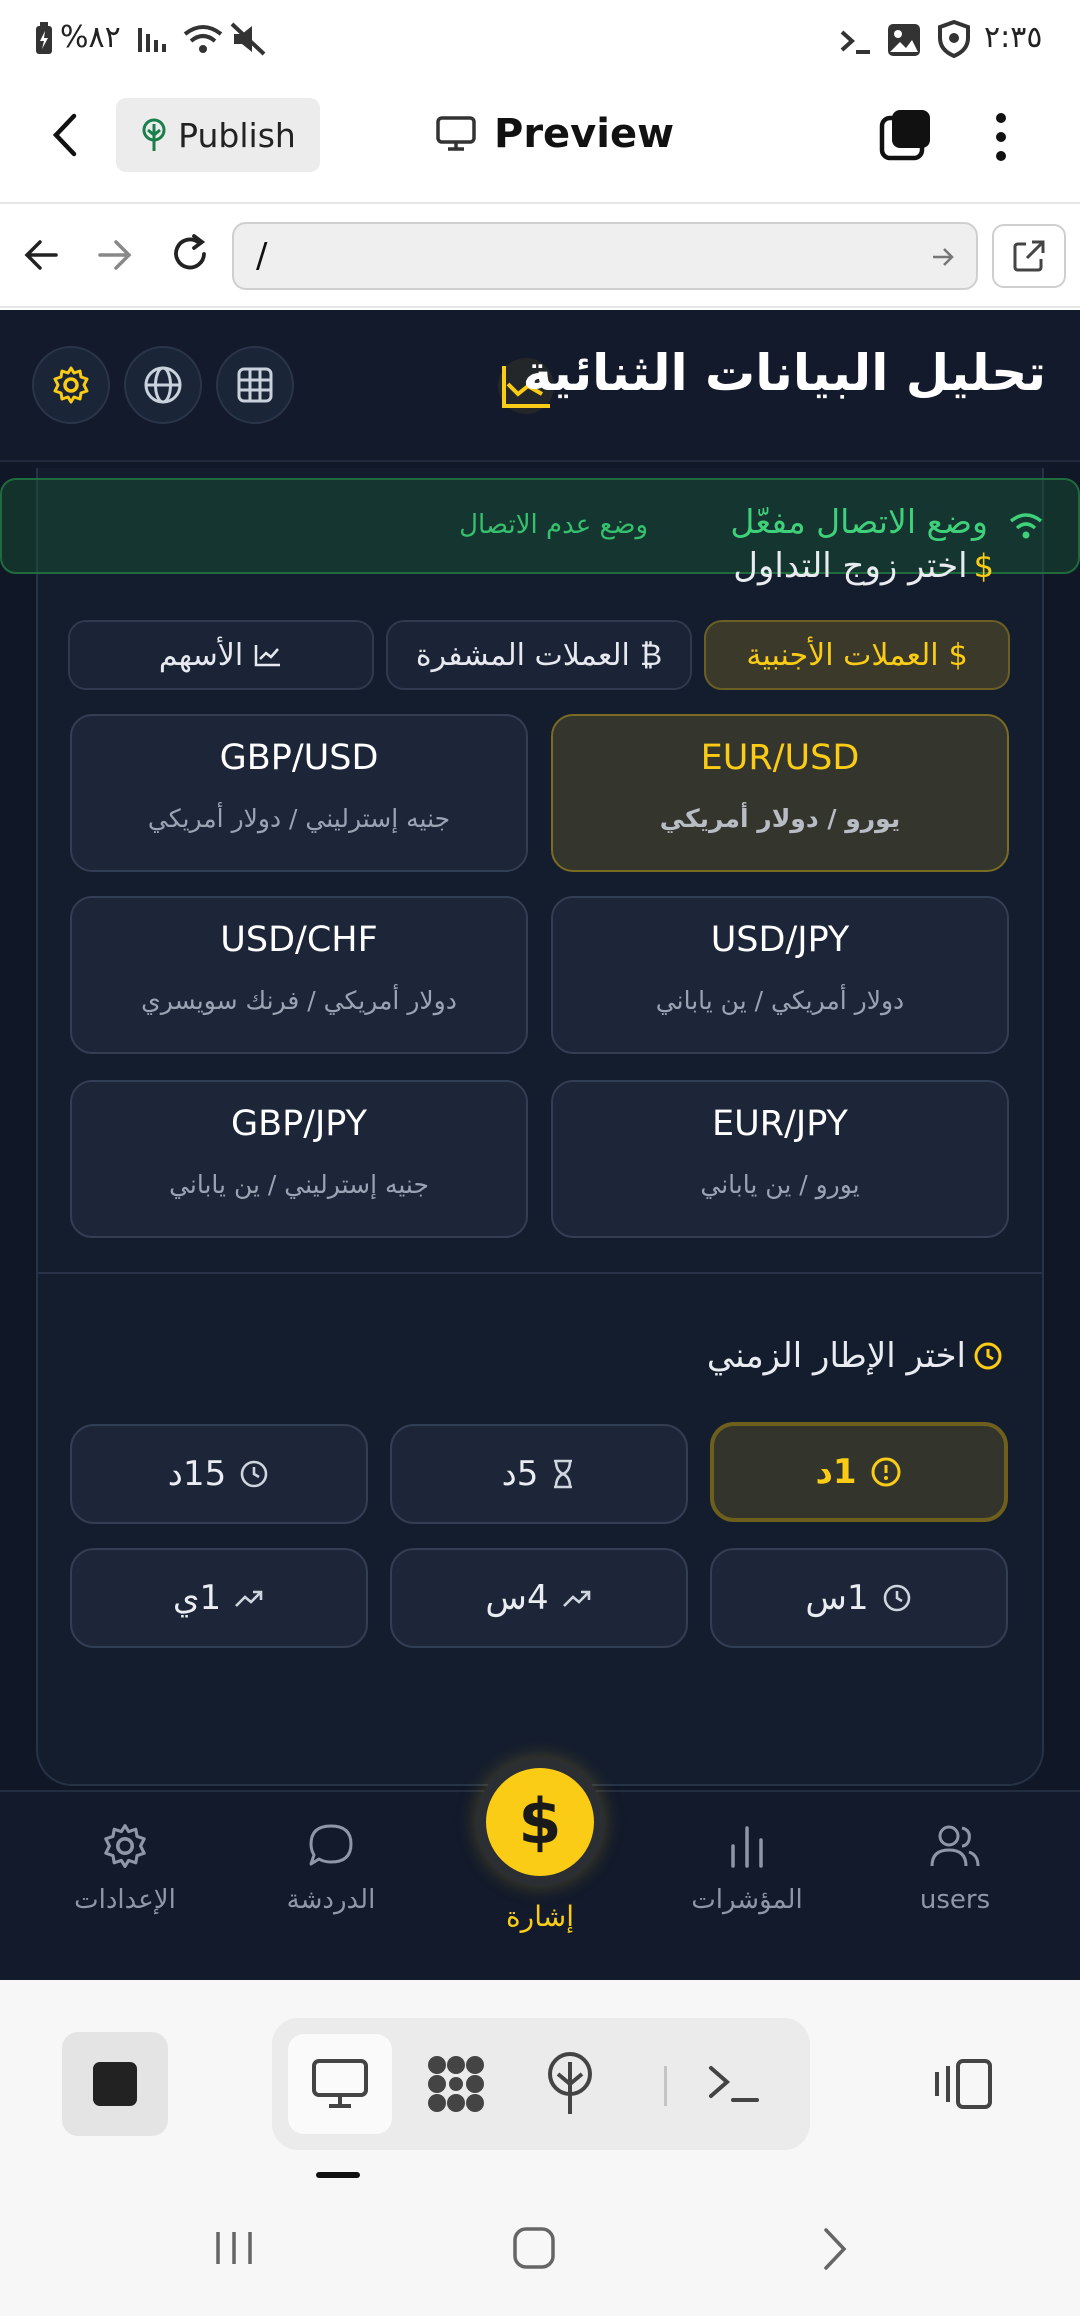 The height and width of the screenshot is (2316, 1080). I want to click on pair-name: يورو / ين ياباني, so click(780, 1184).